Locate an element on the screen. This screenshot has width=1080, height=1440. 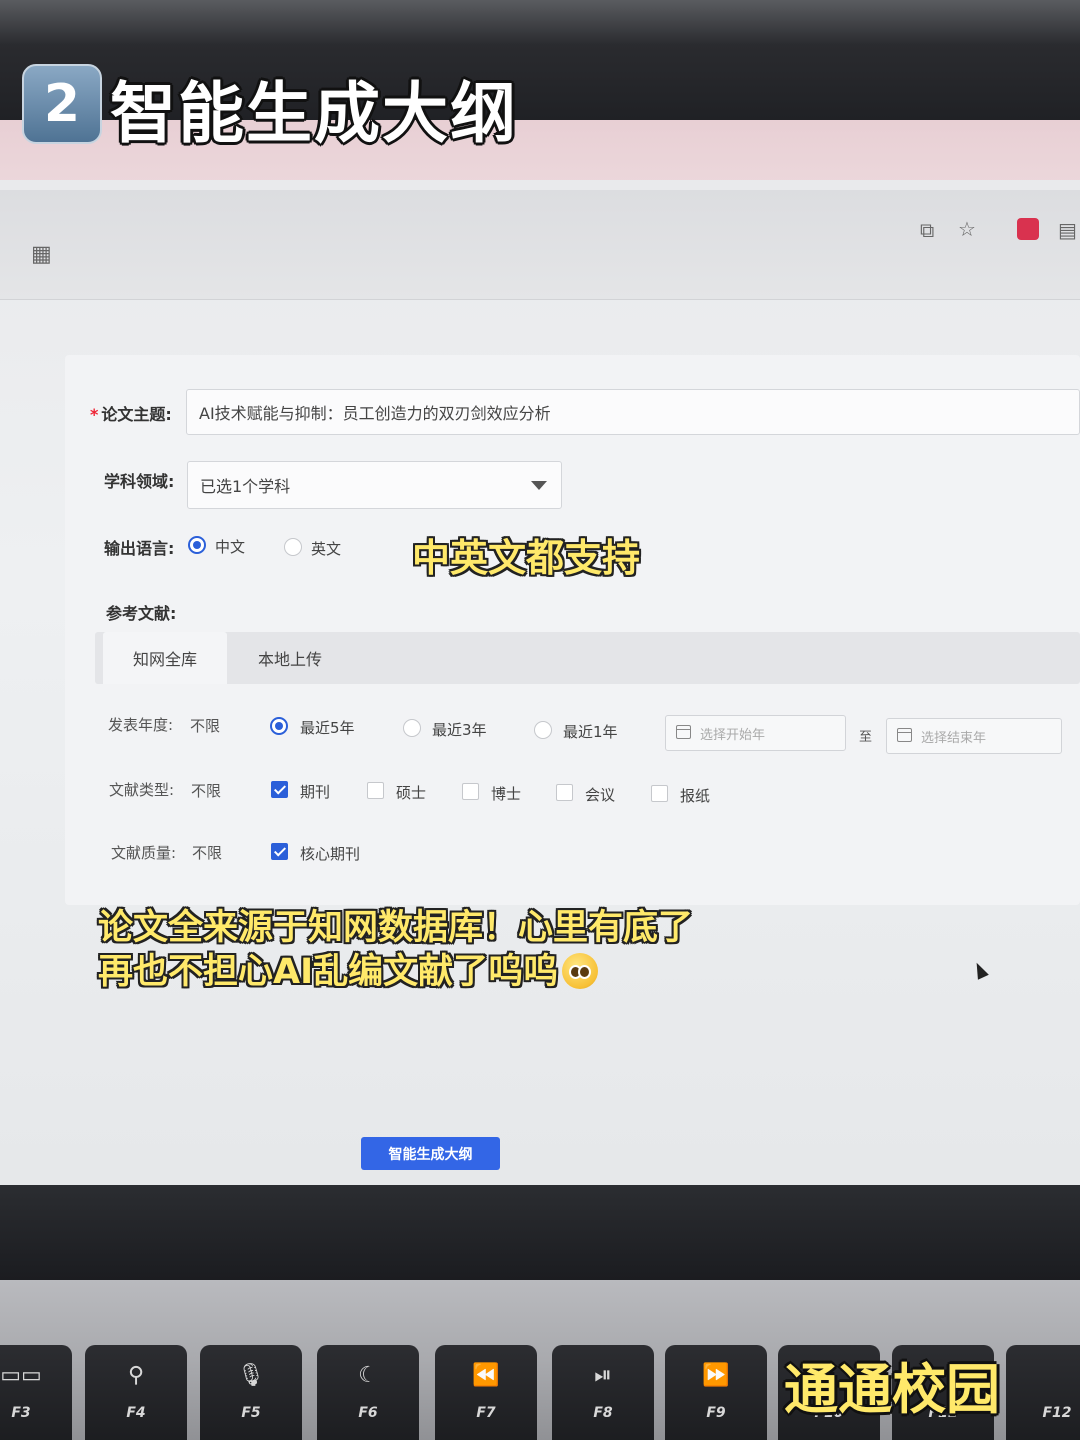
key-glyph-icon: ⏩ is located at coordinates (716, 1375).